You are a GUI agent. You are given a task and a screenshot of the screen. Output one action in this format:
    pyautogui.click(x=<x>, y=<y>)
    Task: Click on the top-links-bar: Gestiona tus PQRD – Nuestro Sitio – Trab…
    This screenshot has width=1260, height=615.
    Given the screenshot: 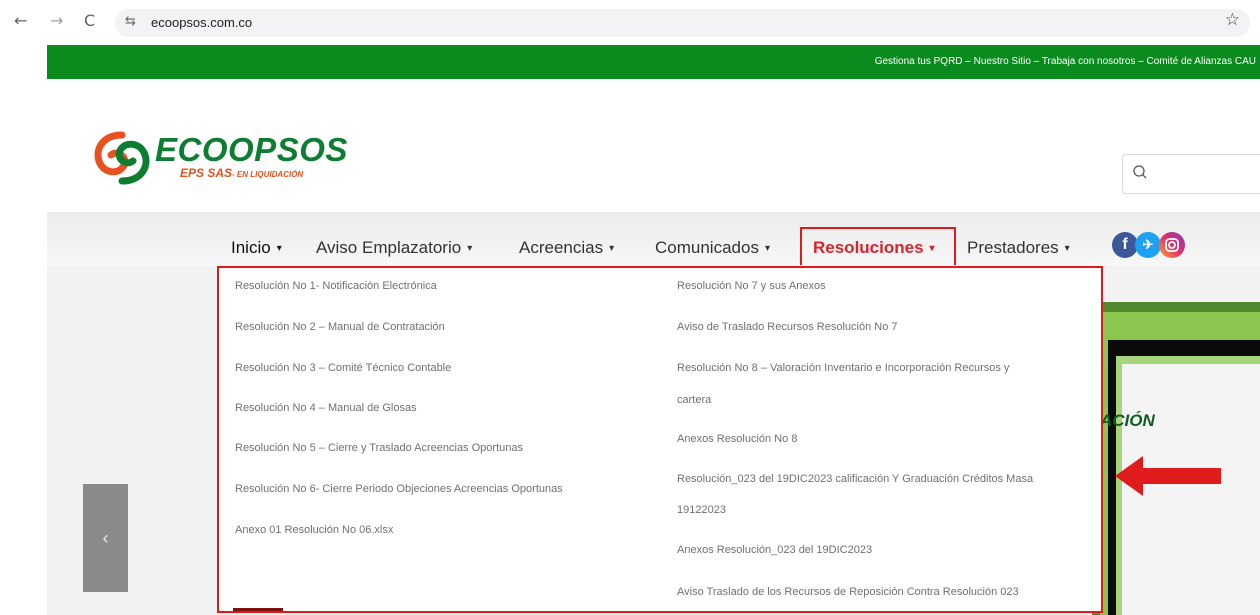 What is the action you would take?
    pyautogui.click(x=653, y=62)
    